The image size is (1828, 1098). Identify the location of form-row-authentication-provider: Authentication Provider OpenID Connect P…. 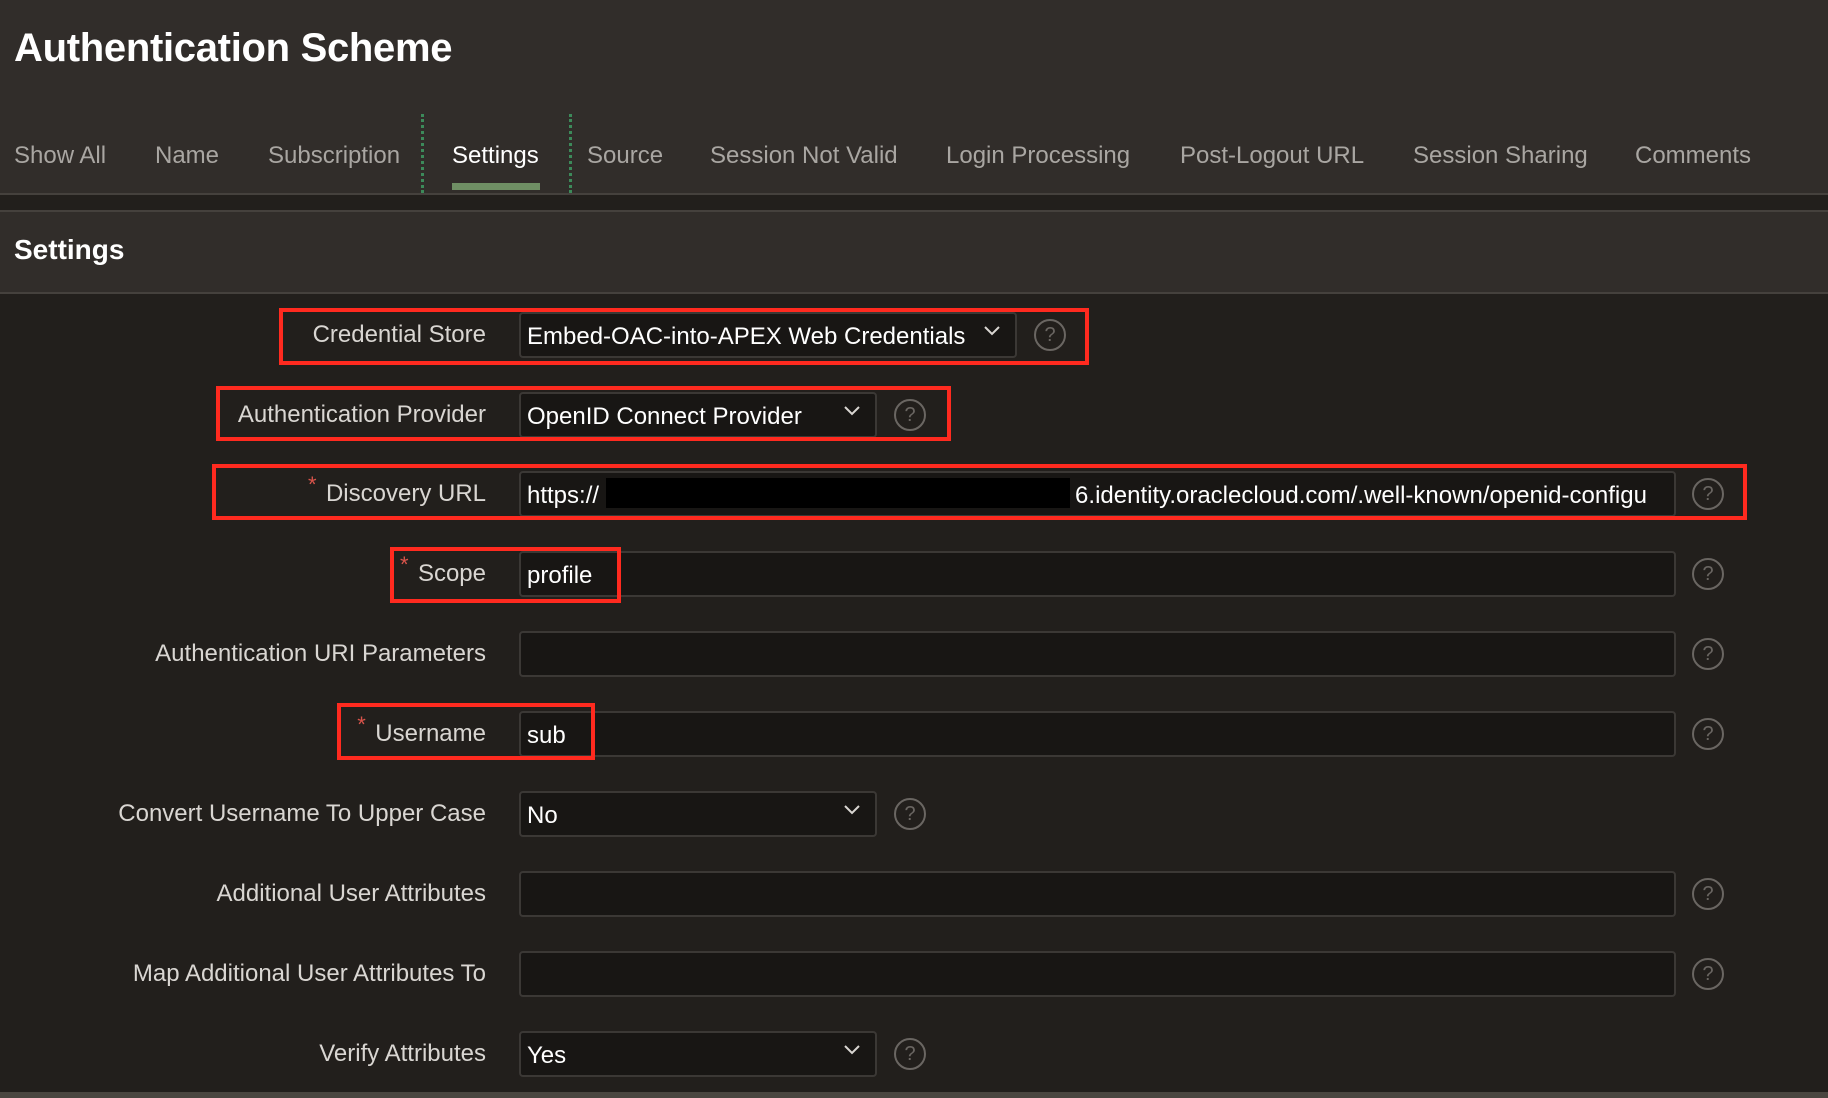
(914, 415).